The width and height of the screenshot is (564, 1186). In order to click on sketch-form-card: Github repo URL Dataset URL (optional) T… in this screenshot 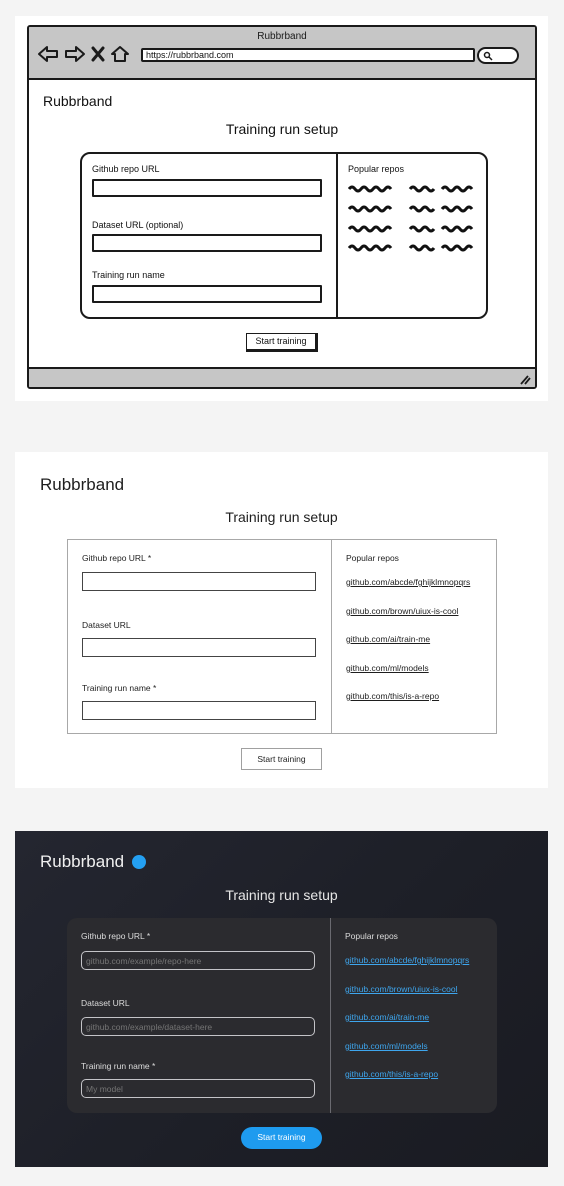, I will do `click(284, 235)`.